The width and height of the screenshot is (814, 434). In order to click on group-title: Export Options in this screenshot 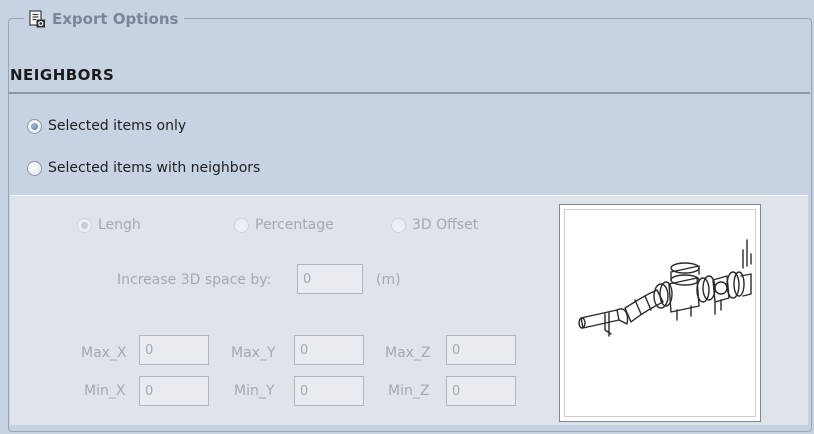, I will do `click(115, 19)`.